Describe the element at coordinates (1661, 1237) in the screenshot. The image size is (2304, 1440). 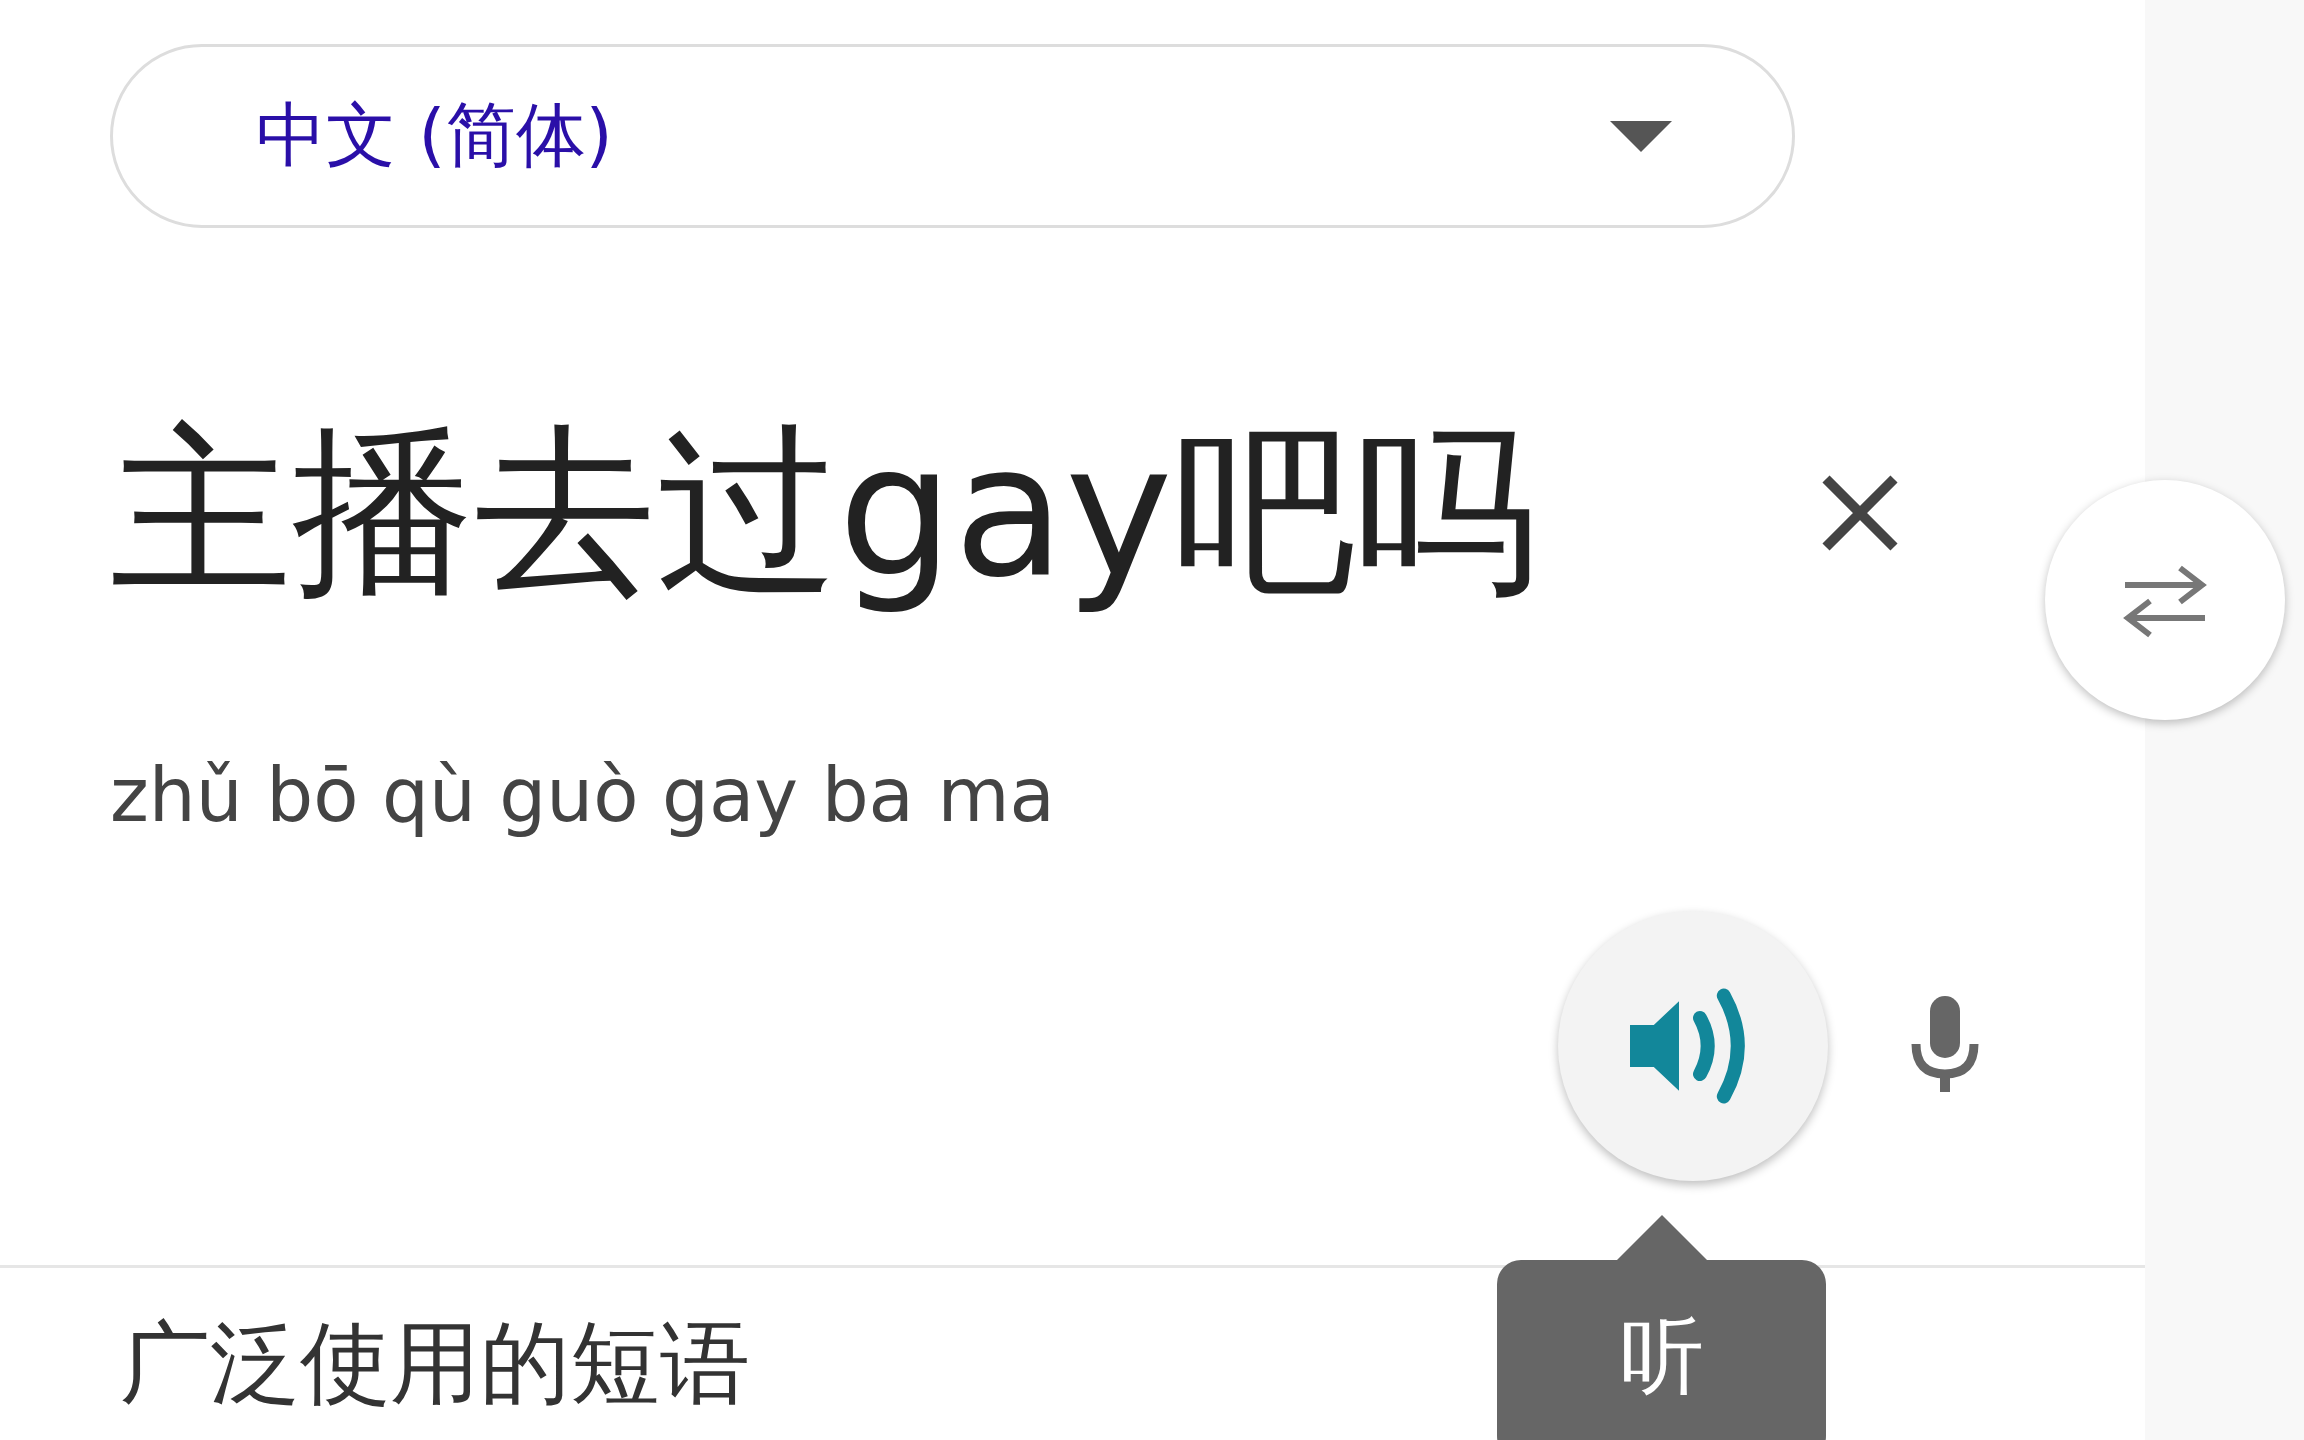
I see `tooltip-pointer-icon` at that location.